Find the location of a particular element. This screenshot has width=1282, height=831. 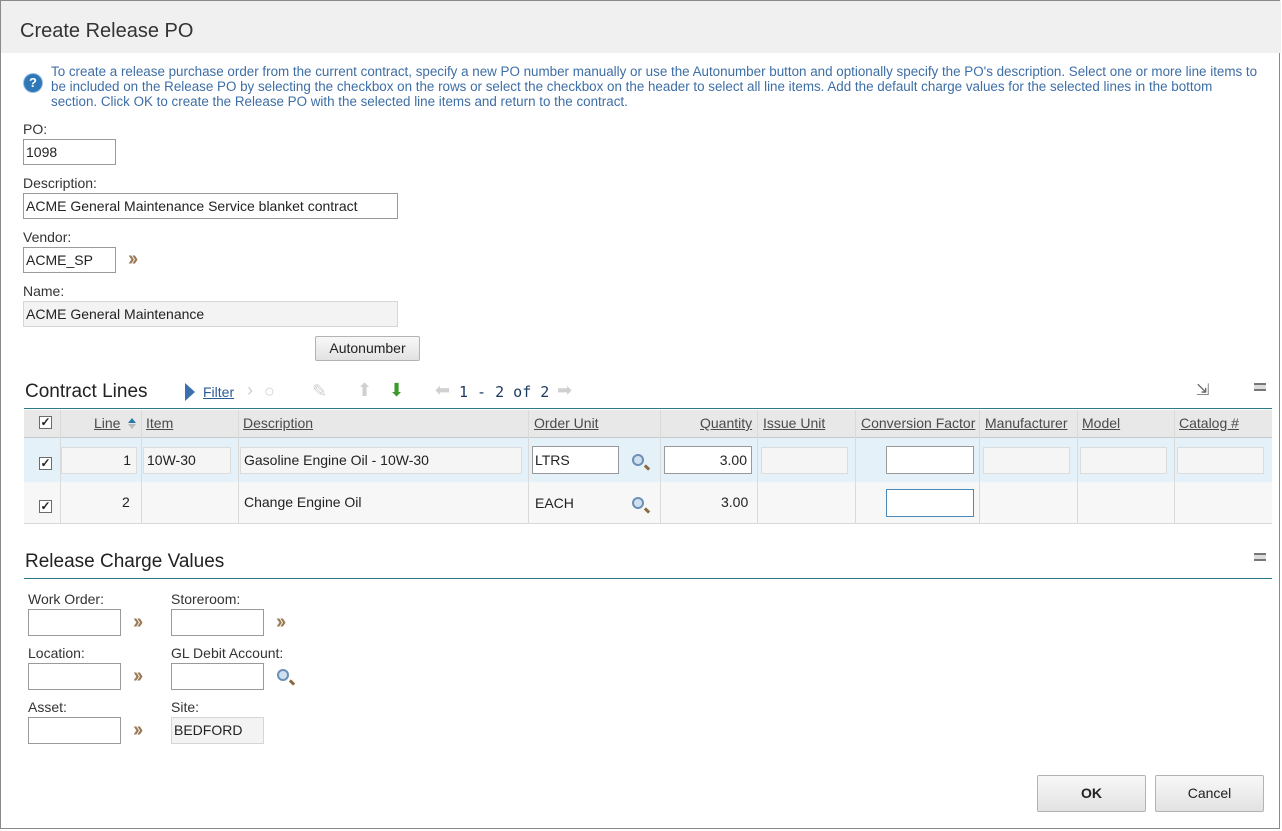

column-header-order-unit: Order Unit is located at coordinates (566, 423).